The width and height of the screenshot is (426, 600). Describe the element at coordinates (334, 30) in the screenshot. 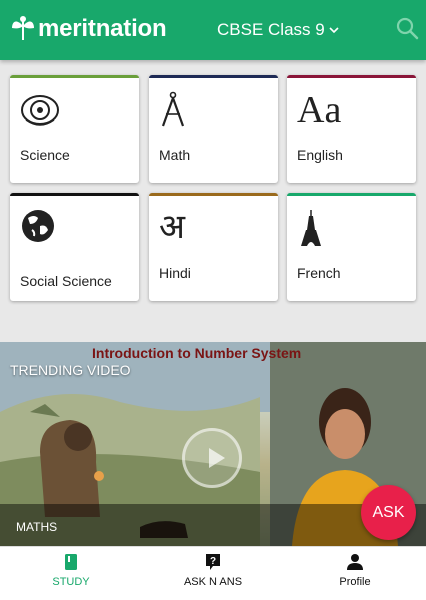

I see `chevron-down-icon` at that location.